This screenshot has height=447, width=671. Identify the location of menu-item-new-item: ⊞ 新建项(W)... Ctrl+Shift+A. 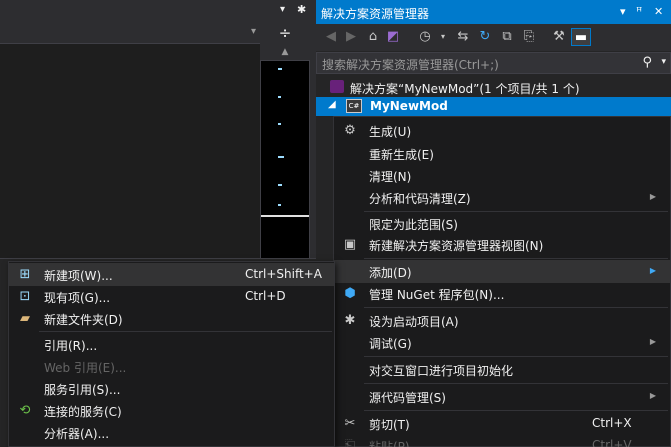
(171, 274).